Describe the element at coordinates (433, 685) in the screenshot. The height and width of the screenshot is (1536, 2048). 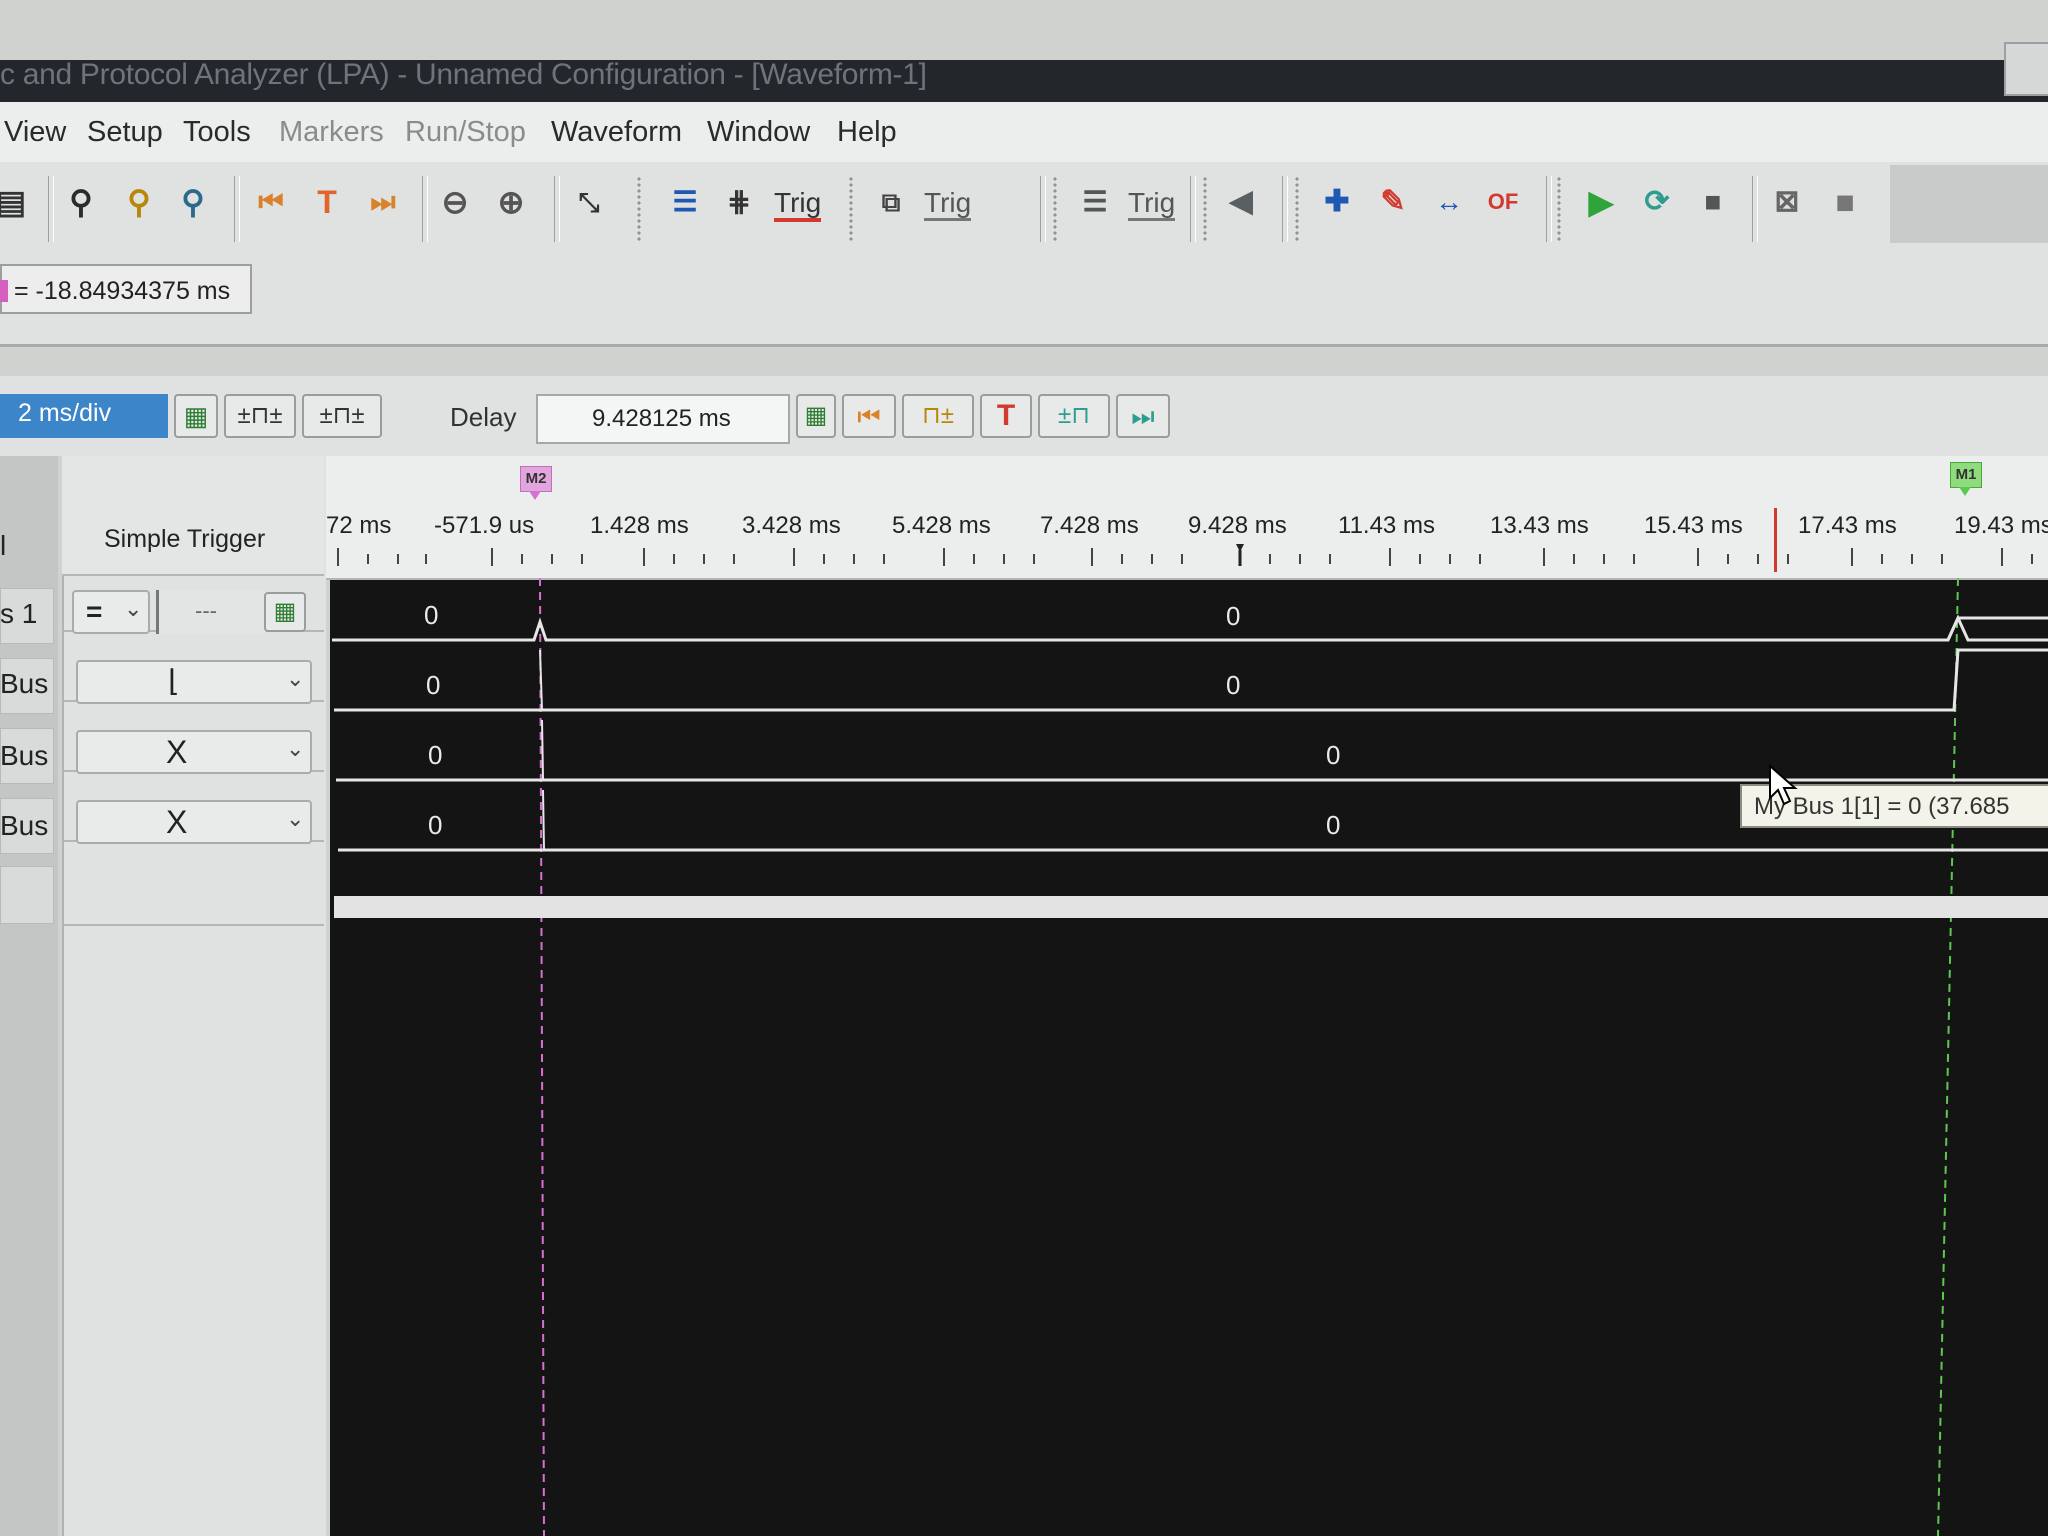
I see `signal-2-value-a: 0` at that location.